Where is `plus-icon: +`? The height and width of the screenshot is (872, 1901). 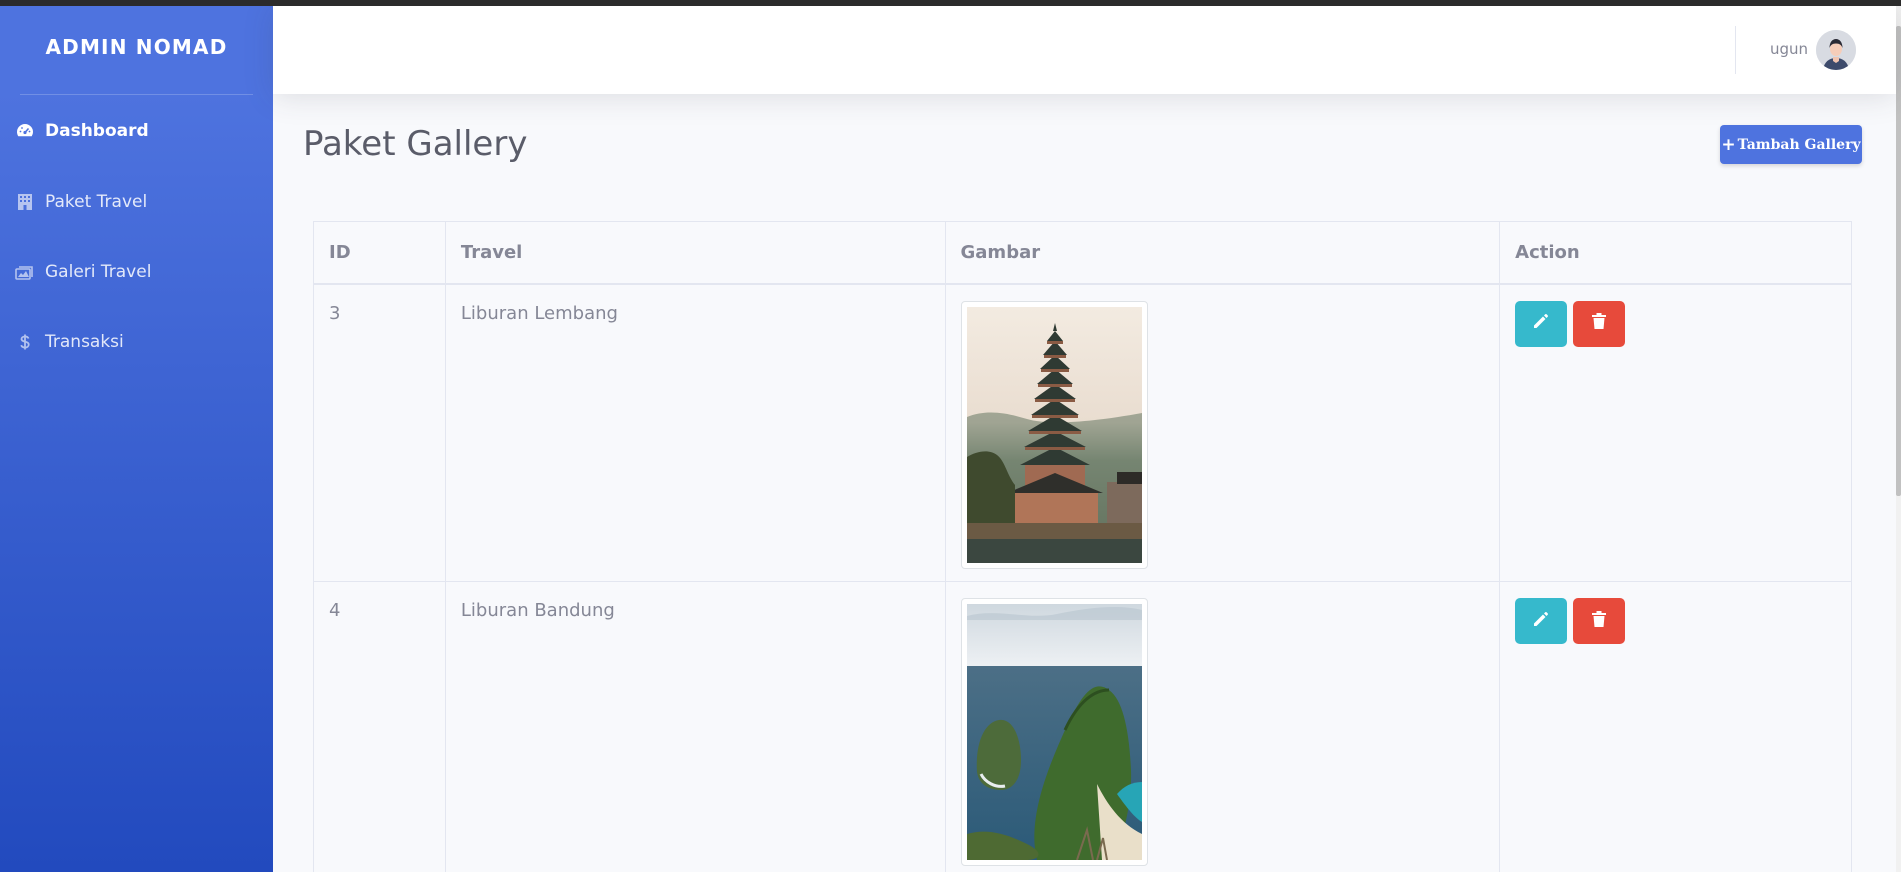 plus-icon: + is located at coordinates (1728, 144).